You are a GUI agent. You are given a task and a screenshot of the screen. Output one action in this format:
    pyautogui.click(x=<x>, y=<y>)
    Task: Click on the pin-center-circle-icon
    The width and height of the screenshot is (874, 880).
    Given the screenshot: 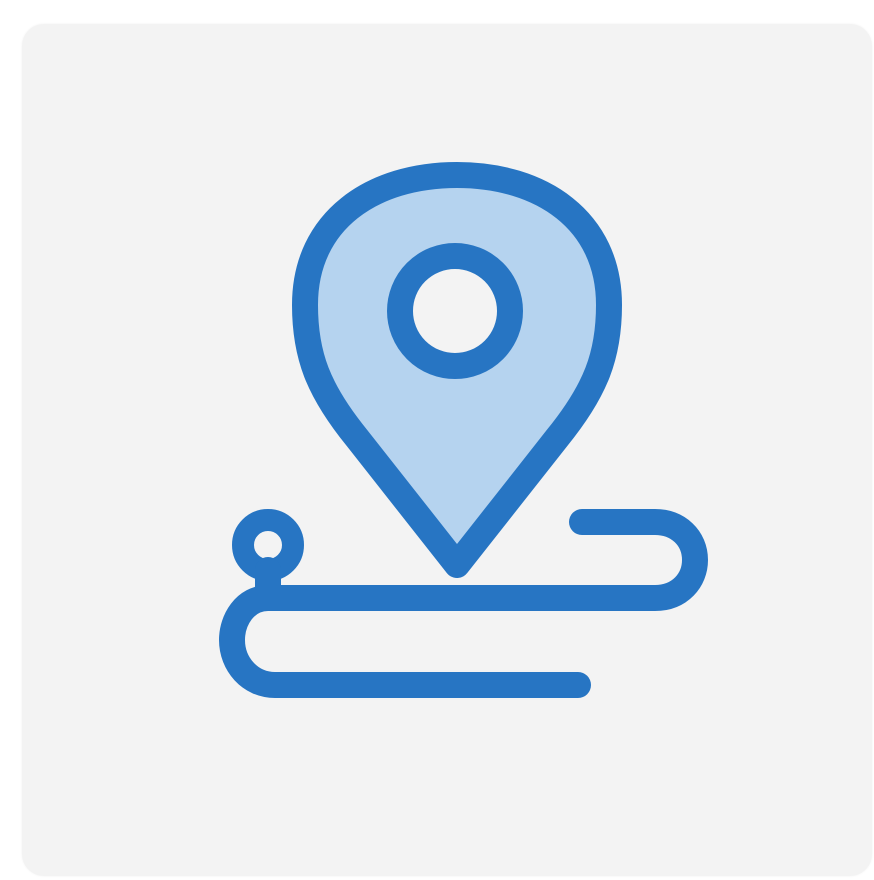 What is the action you would take?
    pyautogui.click(x=455, y=311)
    